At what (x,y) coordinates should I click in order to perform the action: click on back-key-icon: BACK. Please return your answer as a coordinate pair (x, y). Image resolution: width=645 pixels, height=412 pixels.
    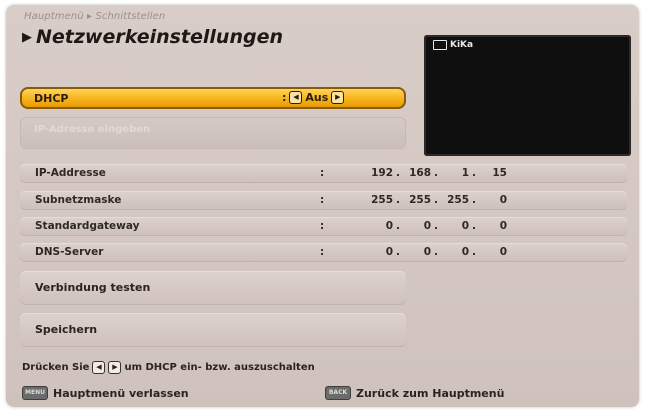
    Looking at the image, I should click on (338, 393).